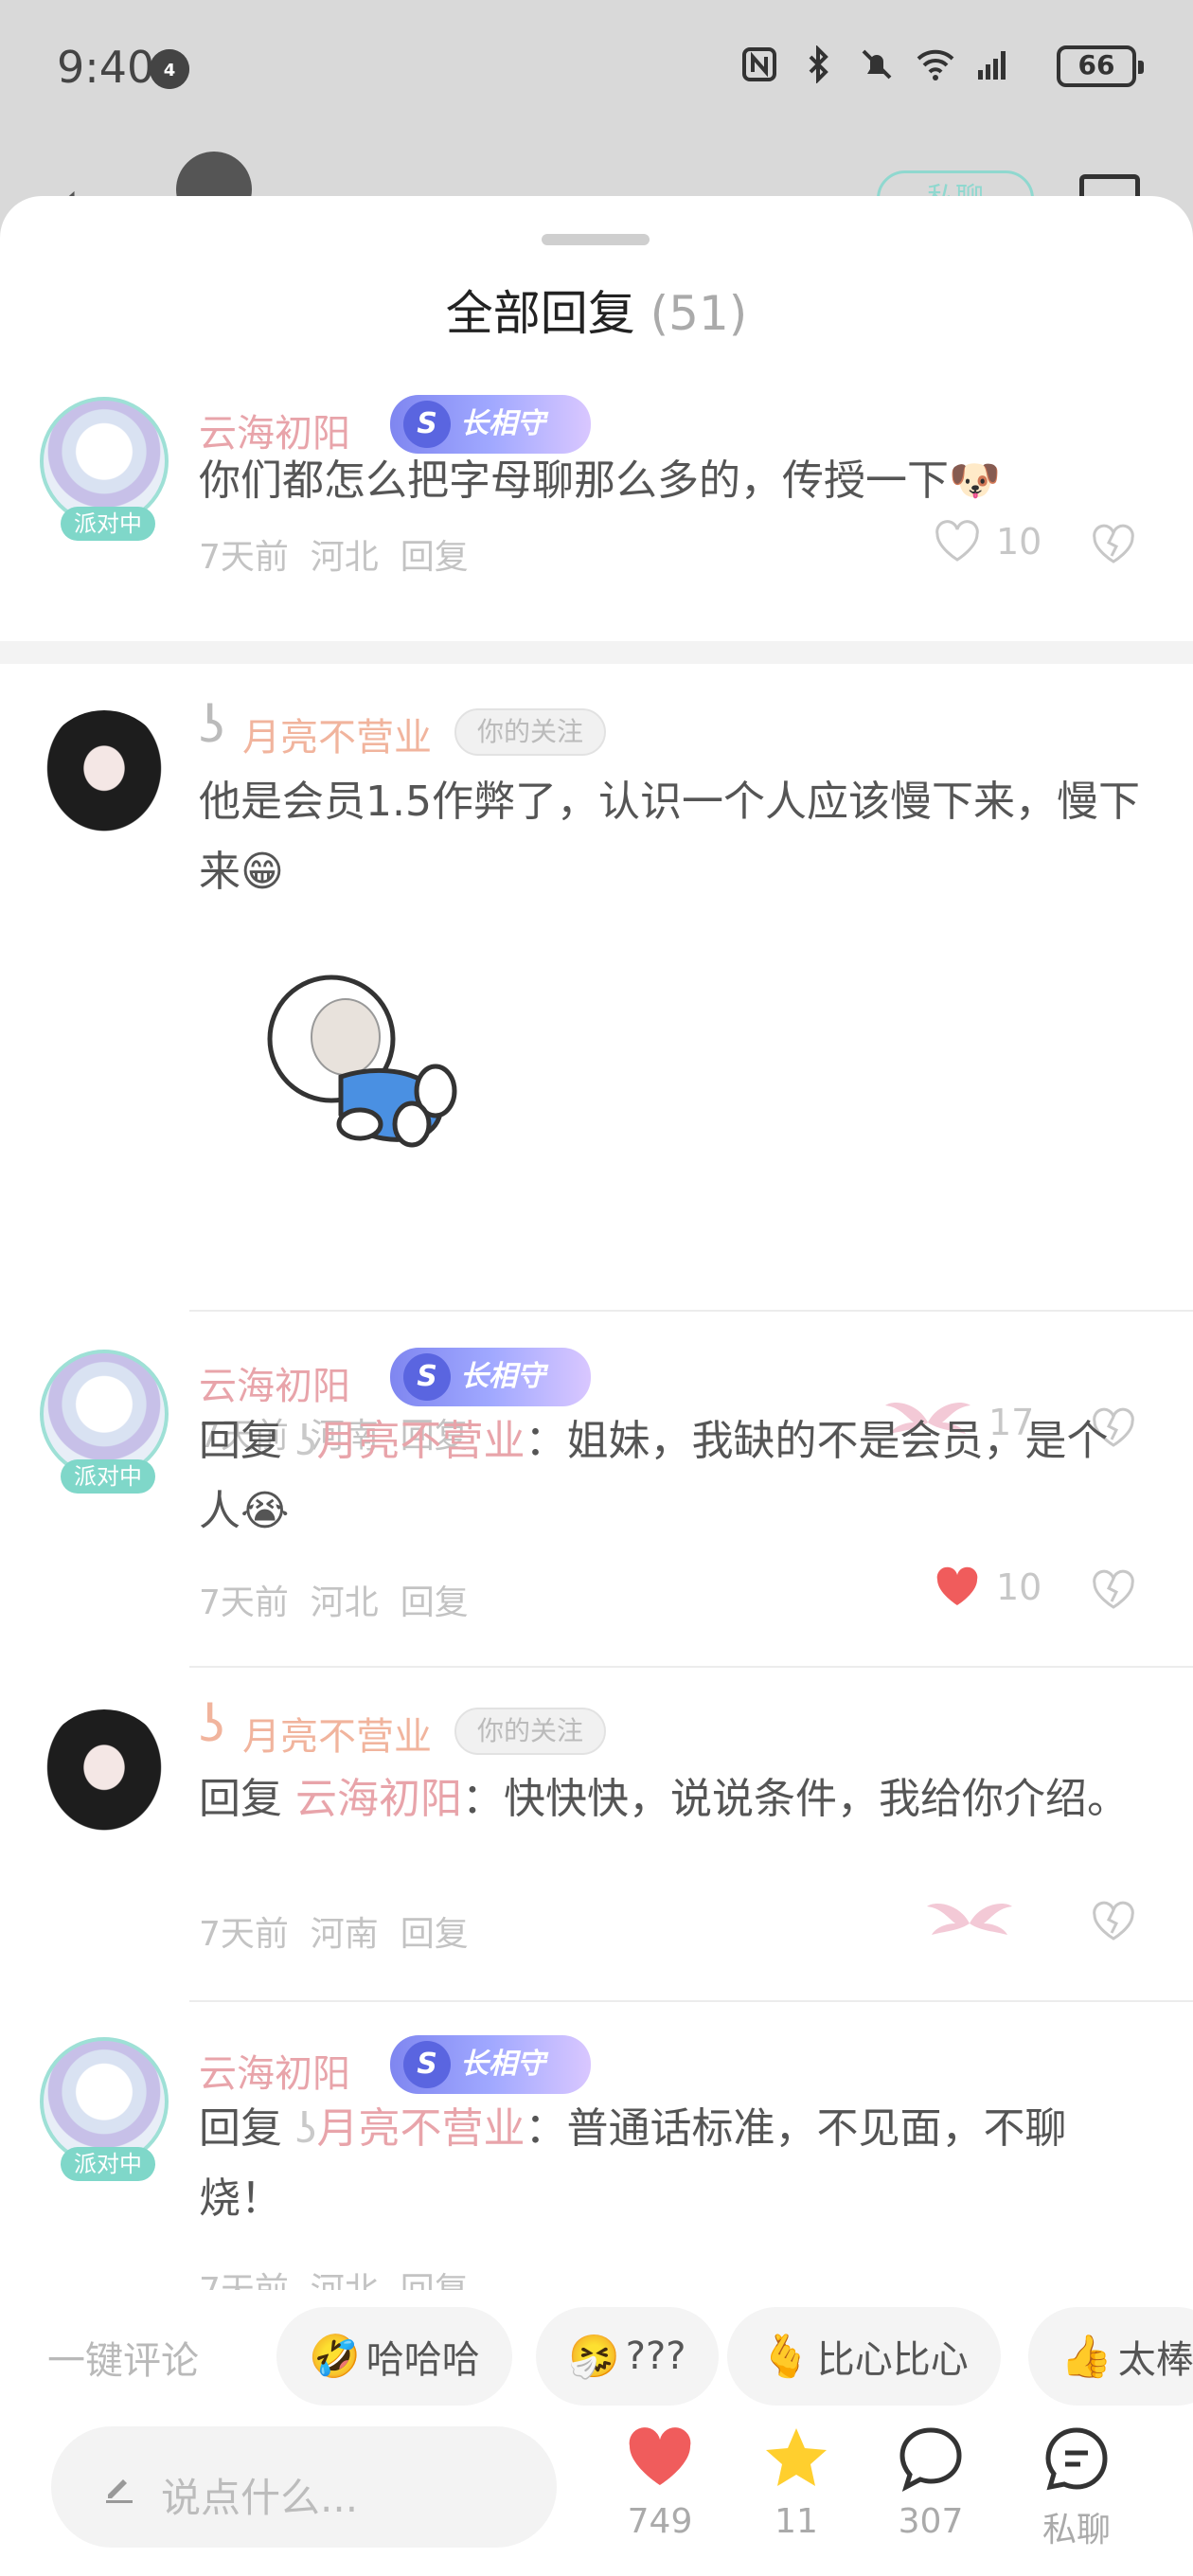 This screenshot has width=1193, height=2576. I want to click on like-action: 749, so click(659, 2482).